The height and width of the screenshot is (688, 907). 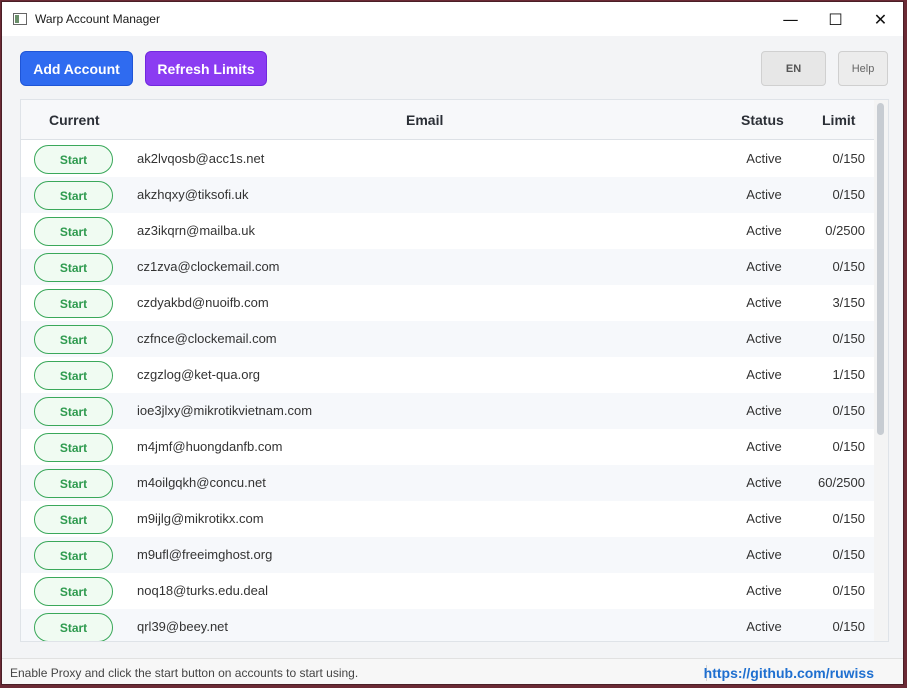 What do you see at coordinates (448, 159) in the screenshot?
I see `table-row: Start ak2lvqosb@acc1s.net Active 0/150` at bounding box center [448, 159].